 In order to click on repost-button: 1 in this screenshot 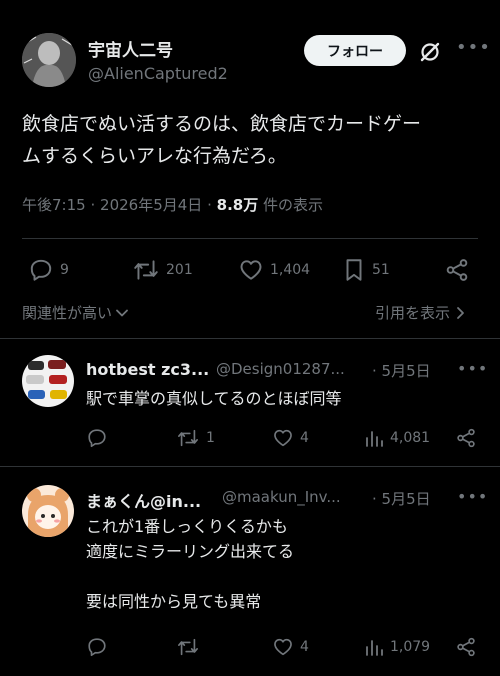, I will do `click(195, 438)`.